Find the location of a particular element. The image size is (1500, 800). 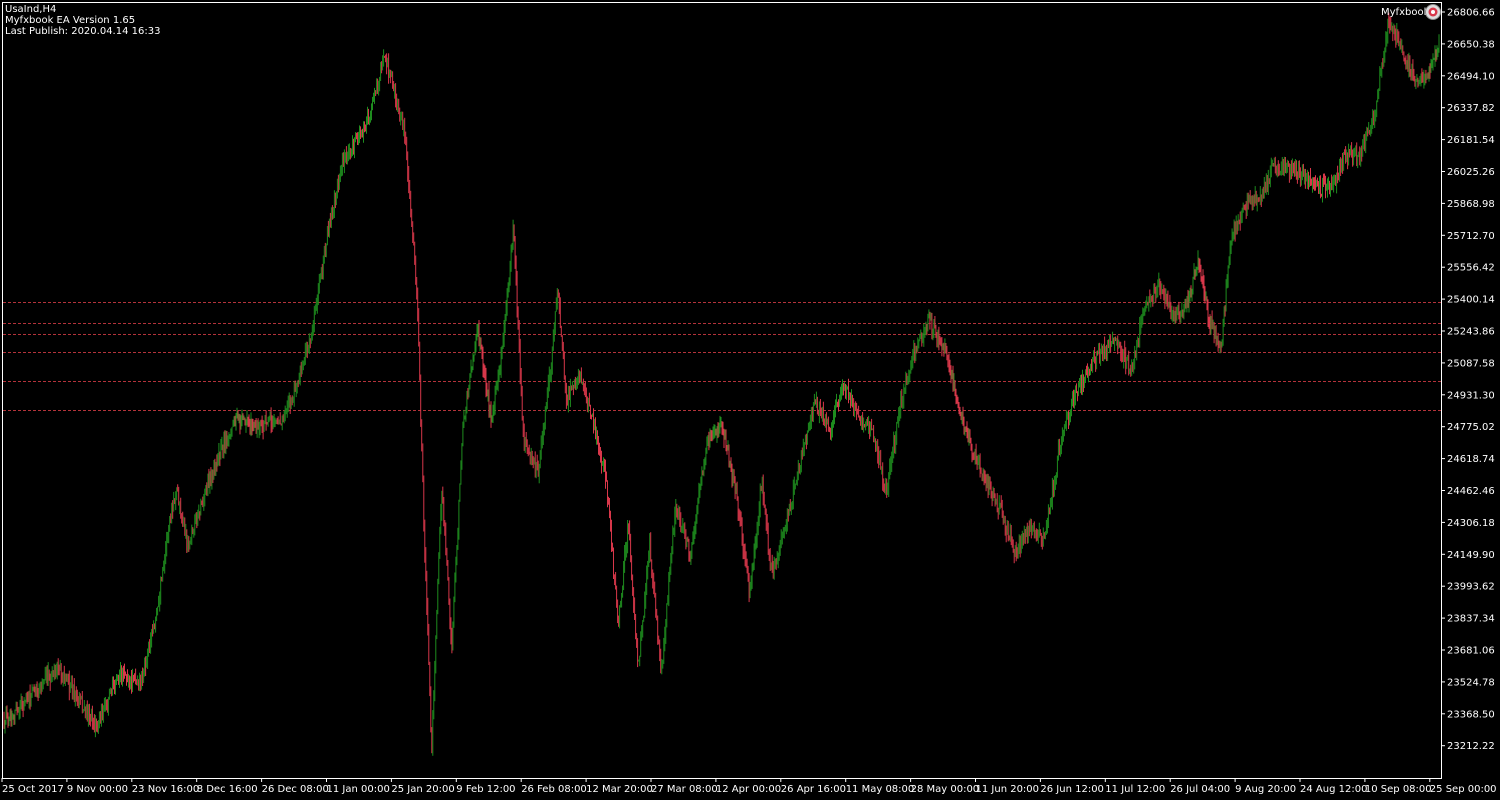

time-tick-label: 8 Dec 16:00 is located at coordinates (227, 789).